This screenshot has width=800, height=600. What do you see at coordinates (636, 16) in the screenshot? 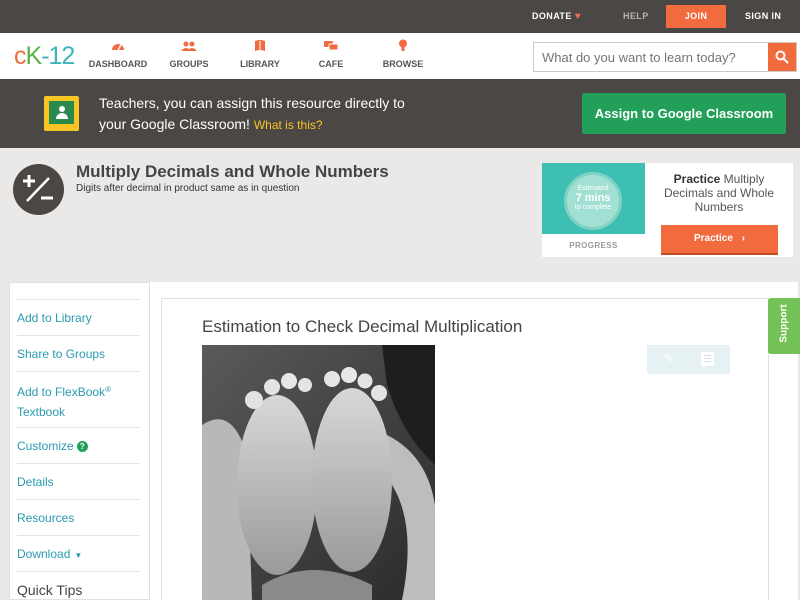
I see `help-link: HELP` at bounding box center [636, 16].